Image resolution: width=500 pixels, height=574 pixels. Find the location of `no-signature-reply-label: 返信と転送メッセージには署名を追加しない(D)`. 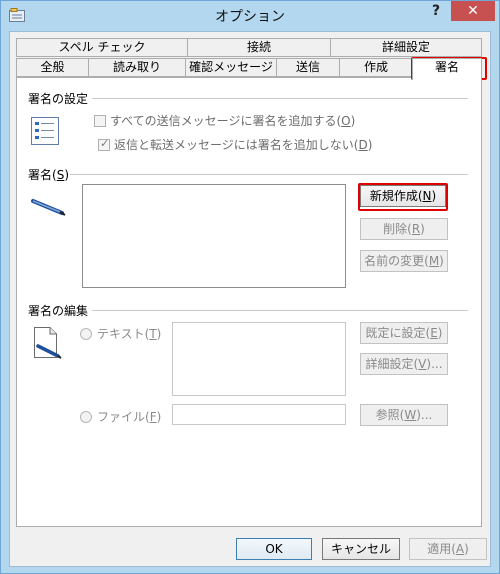

no-signature-reply-label: 返信と転送メッセージには署名を追加しない(D) is located at coordinates (243, 144).